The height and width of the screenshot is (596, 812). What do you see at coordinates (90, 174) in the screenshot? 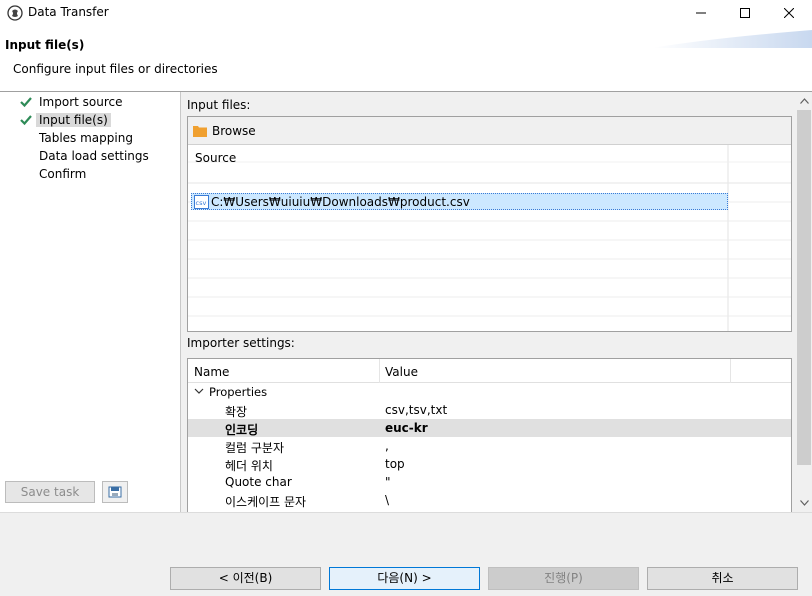
I see `nav-step-4: Confirm` at bounding box center [90, 174].